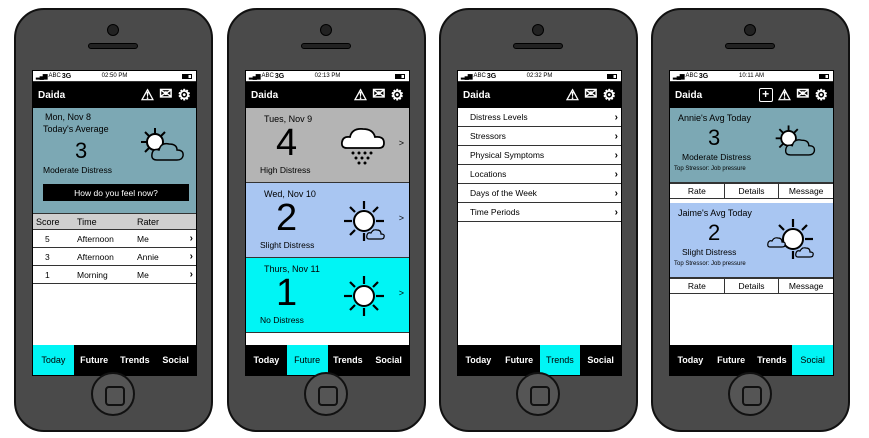  What do you see at coordinates (68, 117) in the screenshot?
I see `card-date: Mon, Nov 8` at bounding box center [68, 117].